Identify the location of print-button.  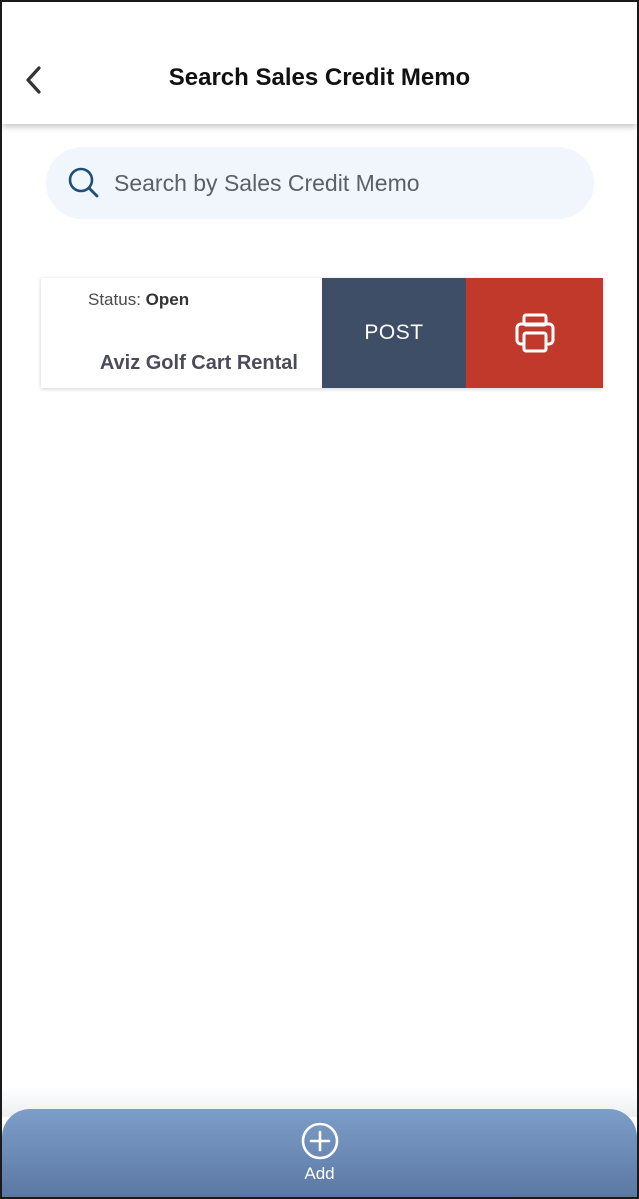
(534, 333).